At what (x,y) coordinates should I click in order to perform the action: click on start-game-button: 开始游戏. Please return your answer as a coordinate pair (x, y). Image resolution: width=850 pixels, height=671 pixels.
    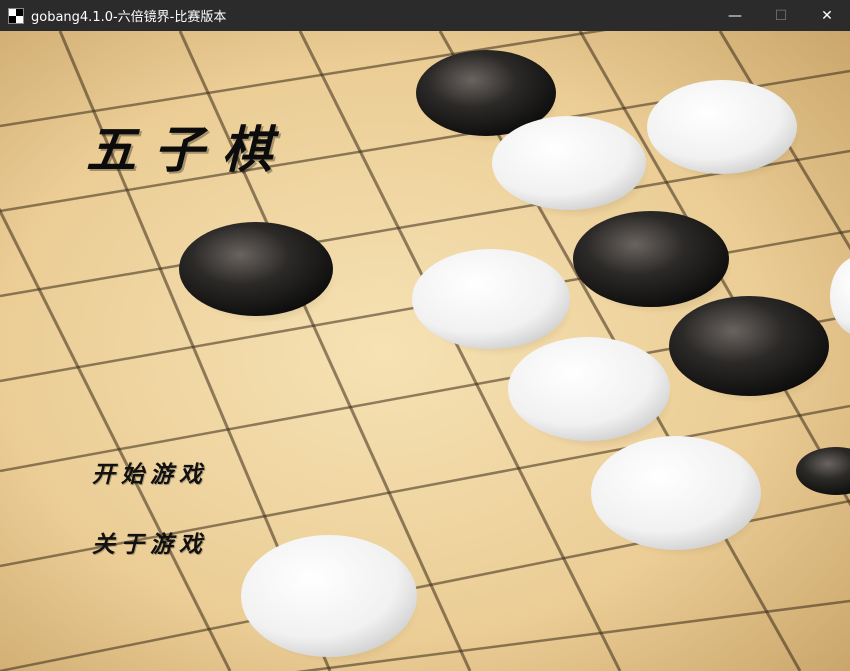
    Looking at the image, I should click on (150, 472).